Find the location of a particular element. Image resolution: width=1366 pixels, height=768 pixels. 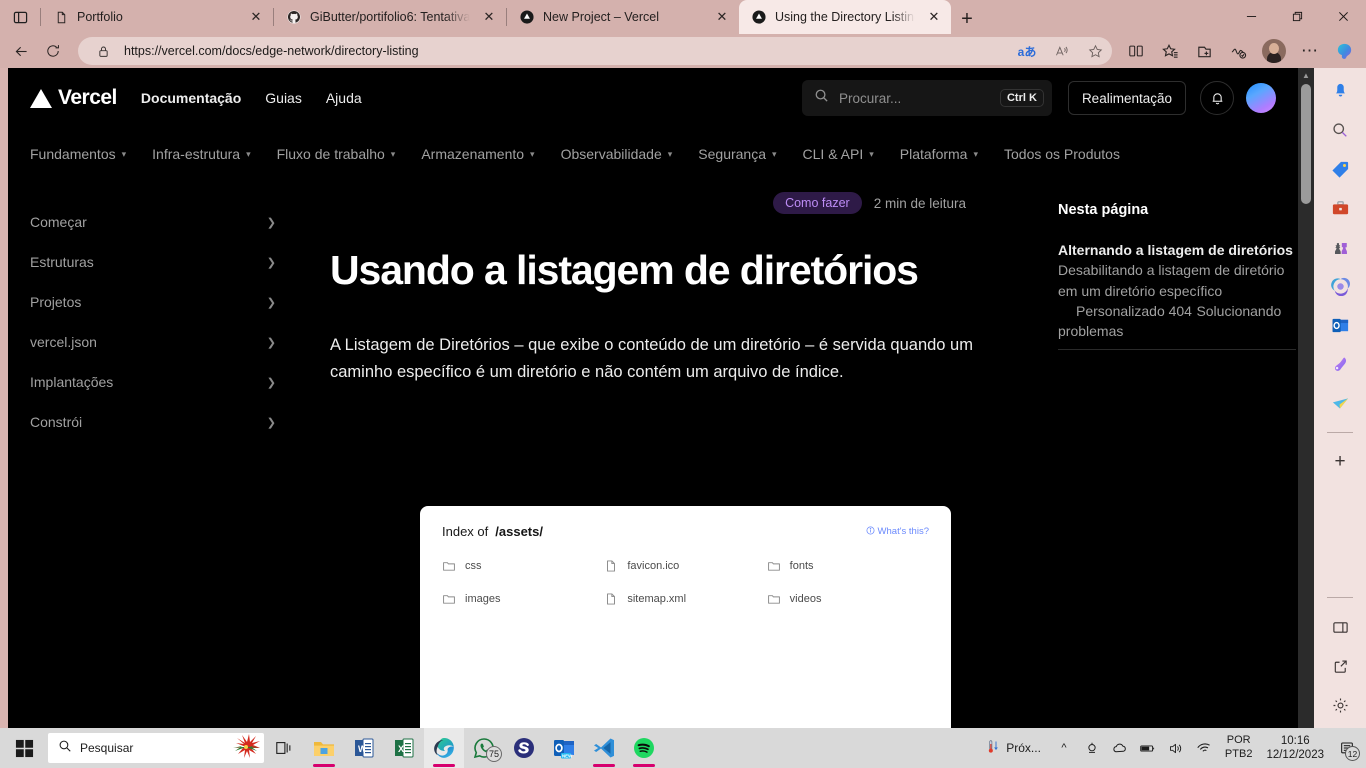

send-plane-icon is located at coordinates (1340, 403).